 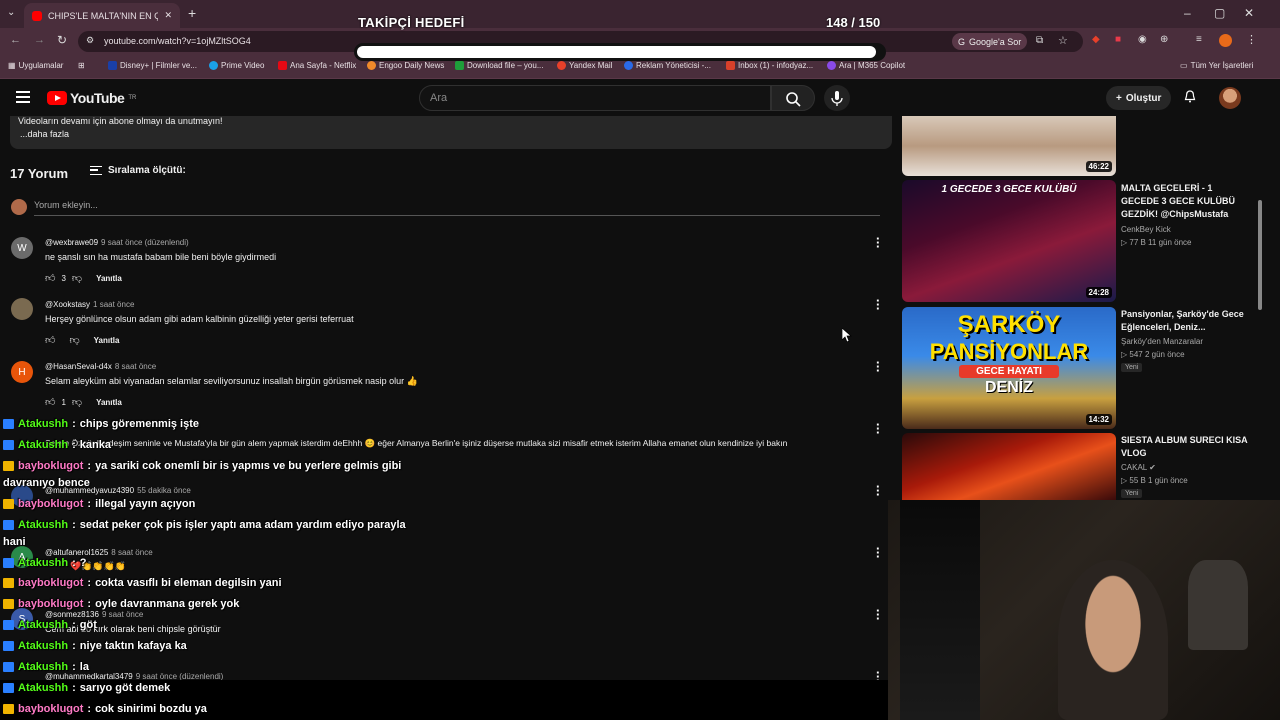 I want to click on profile-icon, so click(x=1225, y=40).